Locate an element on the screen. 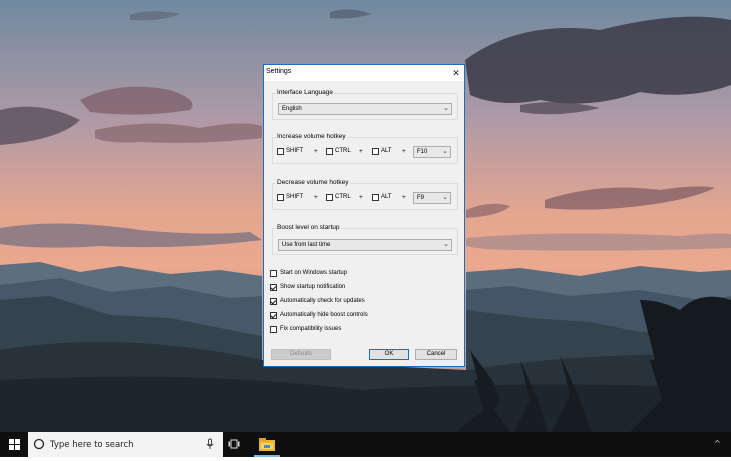  task-view-icon is located at coordinates (235, 444).